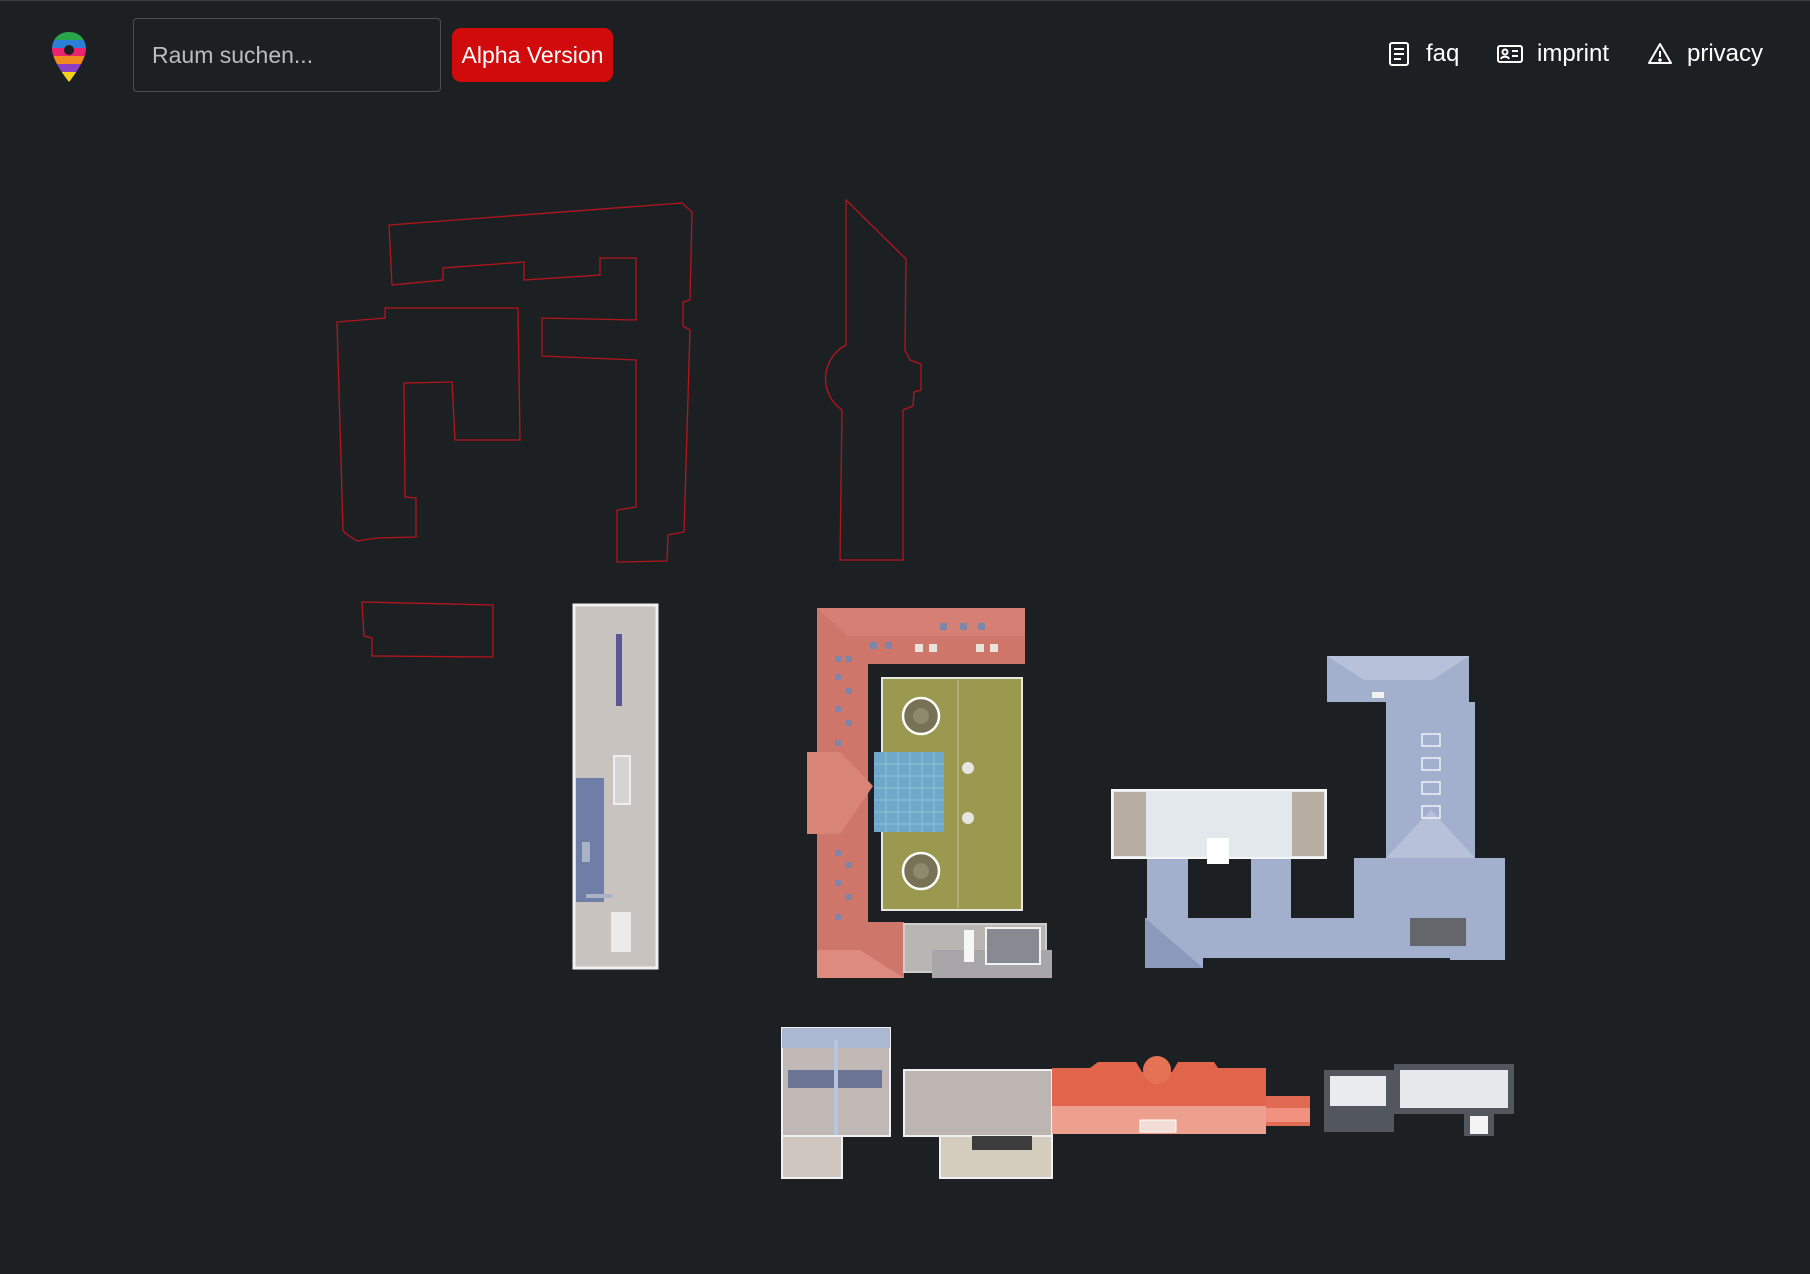 The width and height of the screenshot is (1810, 1274). What do you see at coordinates (978, 1124) in the screenshot?
I see `building-beige` at bounding box center [978, 1124].